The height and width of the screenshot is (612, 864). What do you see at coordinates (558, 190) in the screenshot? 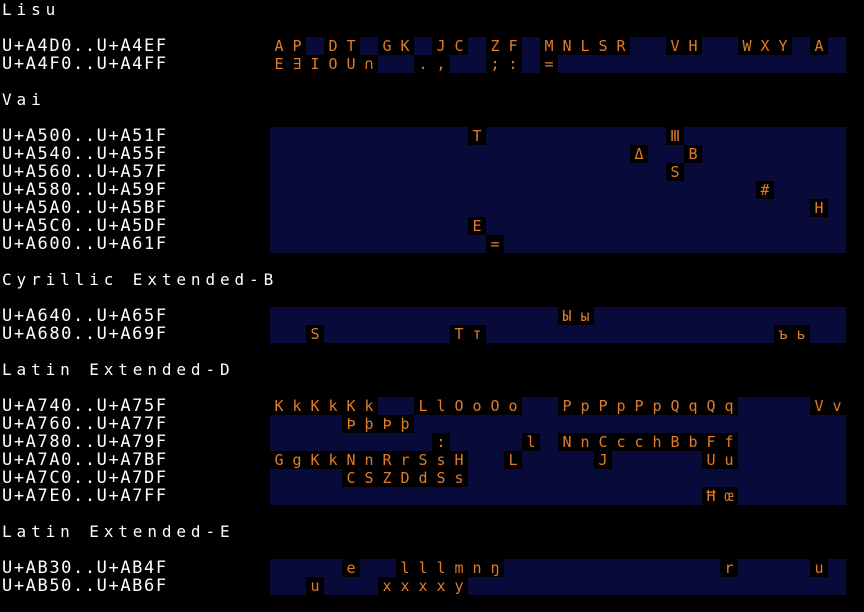
I see `glyph-row: #` at bounding box center [558, 190].